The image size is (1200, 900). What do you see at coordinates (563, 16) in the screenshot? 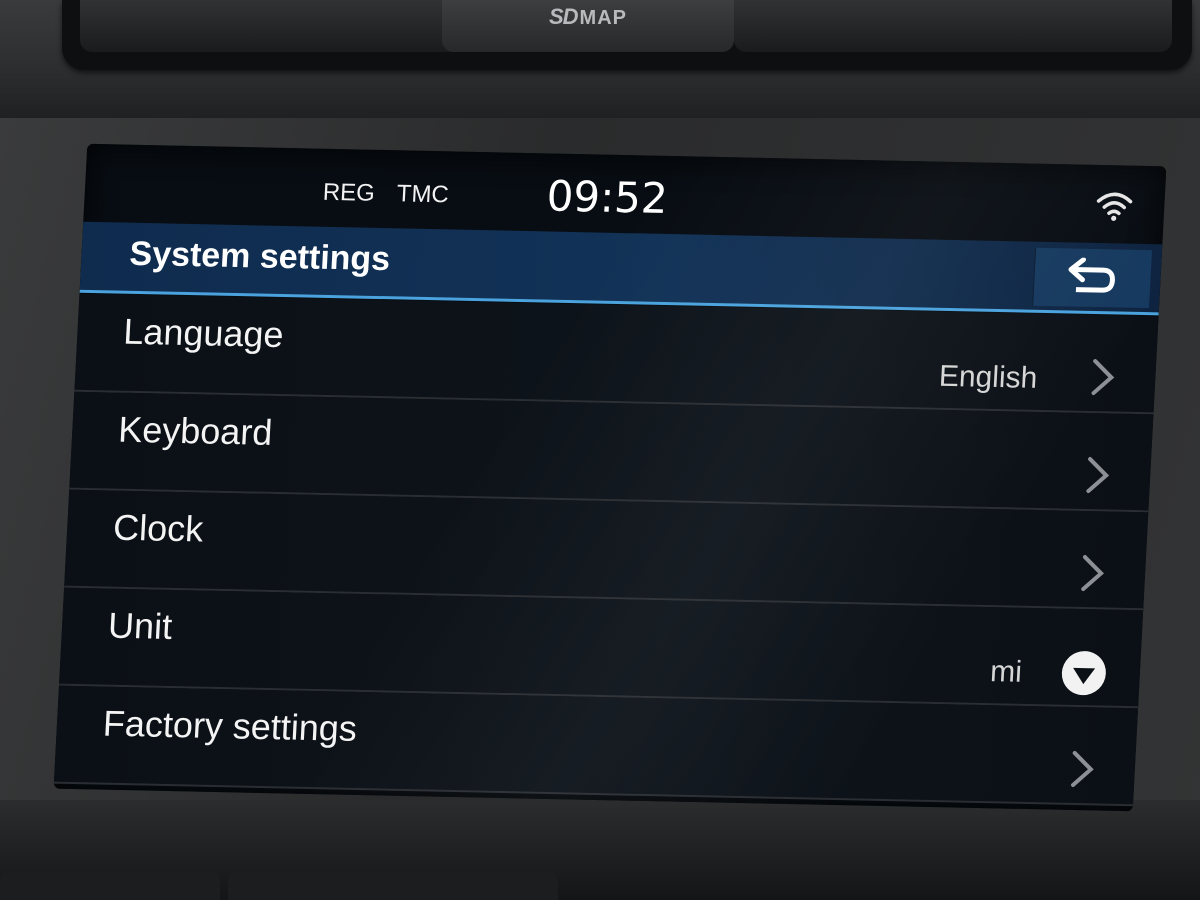
I see `sd-logo: SD` at bounding box center [563, 16].